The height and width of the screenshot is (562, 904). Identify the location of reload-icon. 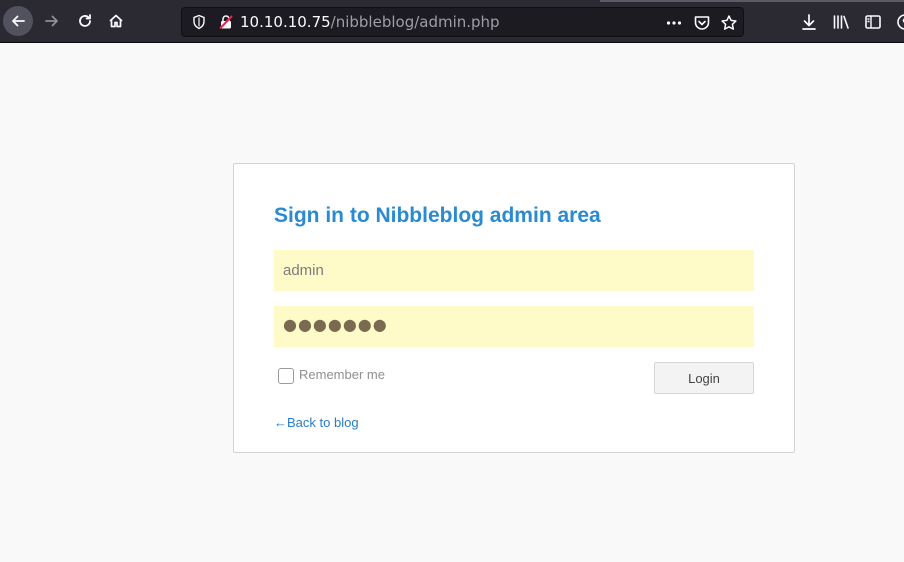
(85, 20).